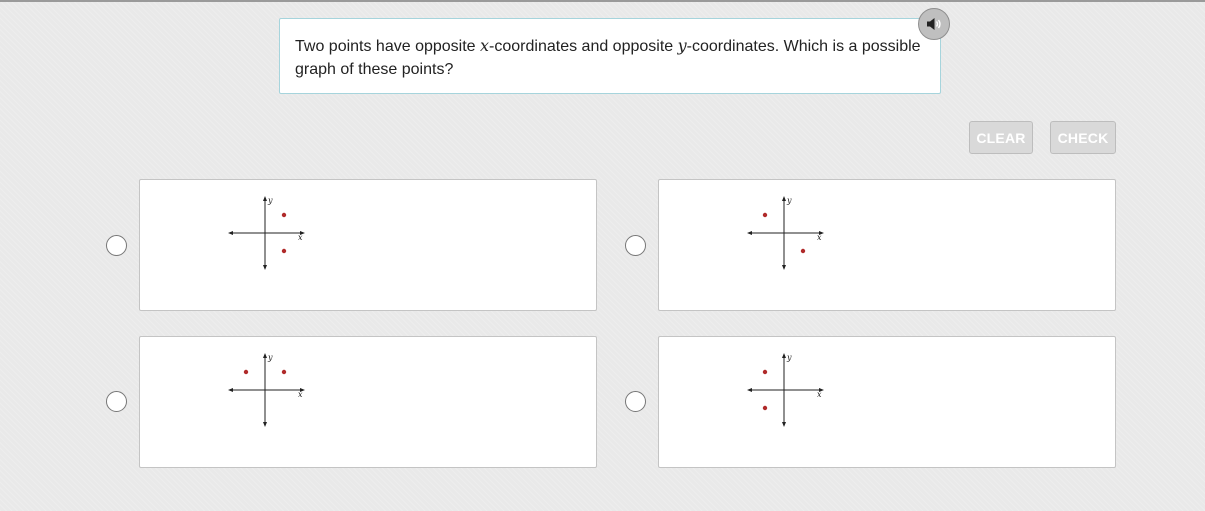 The image size is (1205, 511). What do you see at coordinates (602, 1) in the screenshot?
I see `top-divider` at bounding box center [602, 1].